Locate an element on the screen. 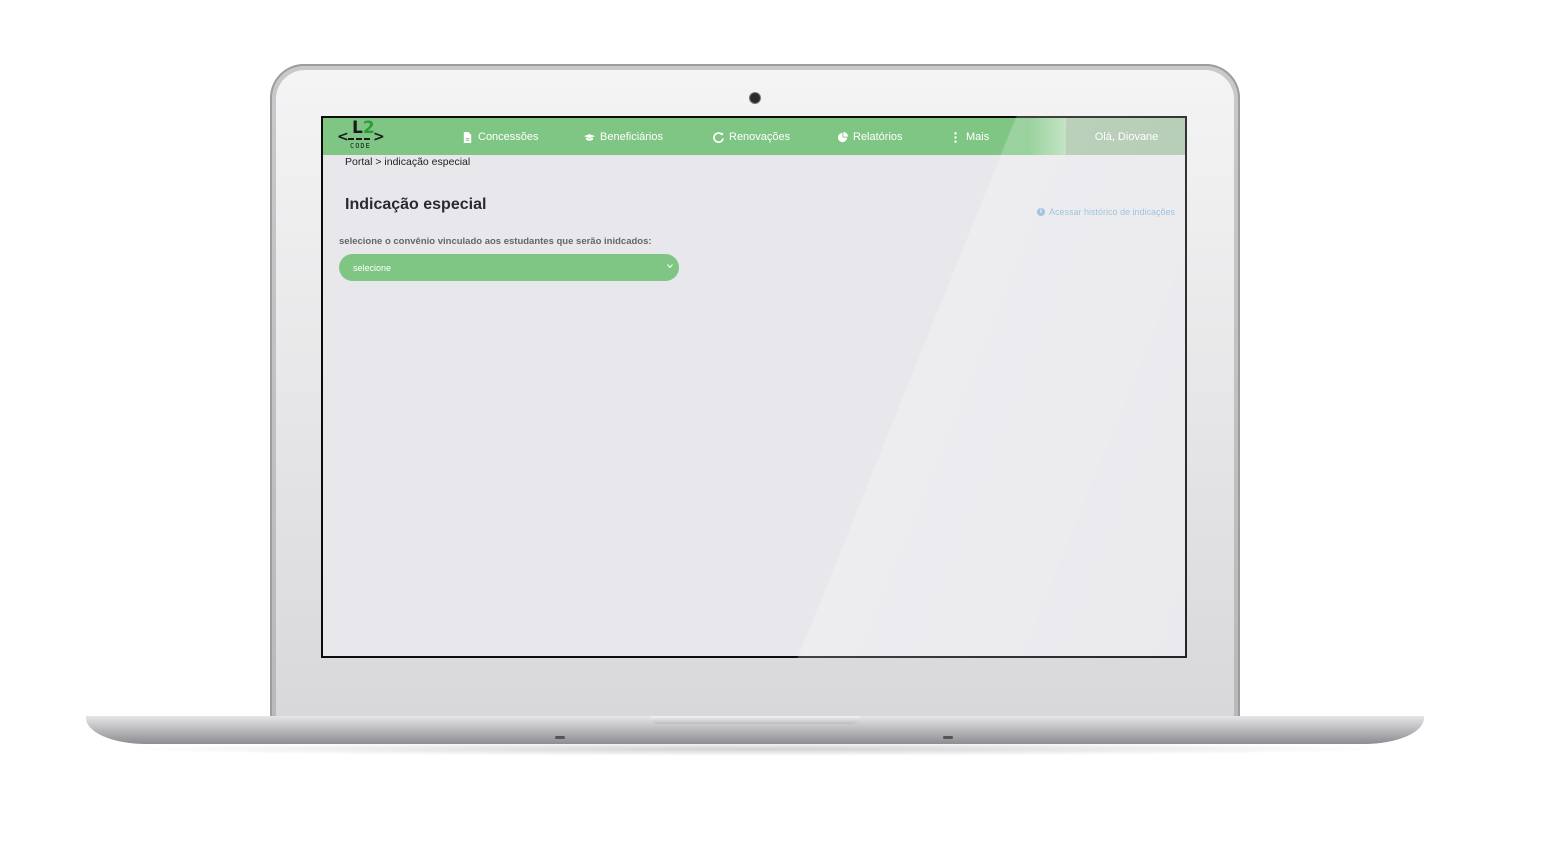 This screenshot has width=1552, height=865. select-value: selecione is located at coordinates (372, 267).